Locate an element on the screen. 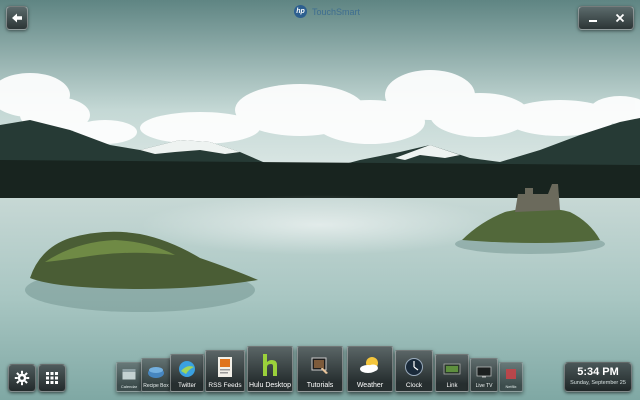 The height and width of the screenshot is (400, 640). back-arrow-icon is located at coordinates (17, 18).